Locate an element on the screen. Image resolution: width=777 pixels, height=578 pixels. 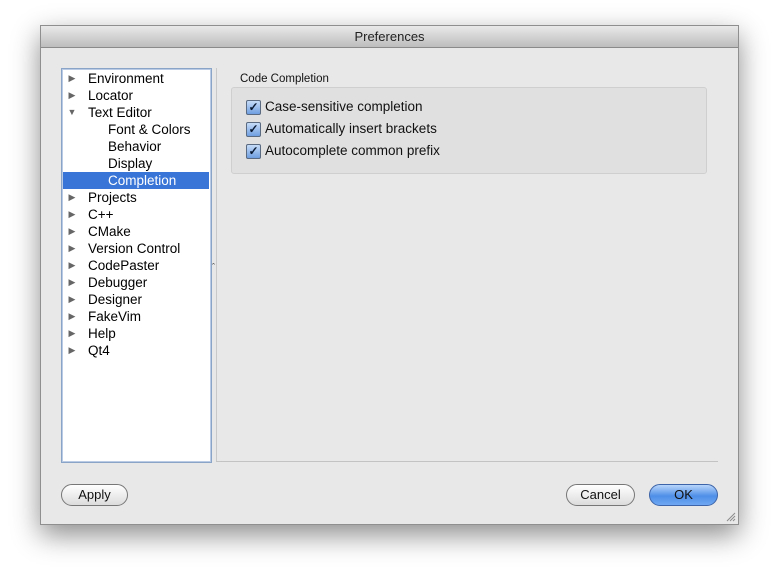
tree-item: ▶ Help is located at coordinates (136, 333).